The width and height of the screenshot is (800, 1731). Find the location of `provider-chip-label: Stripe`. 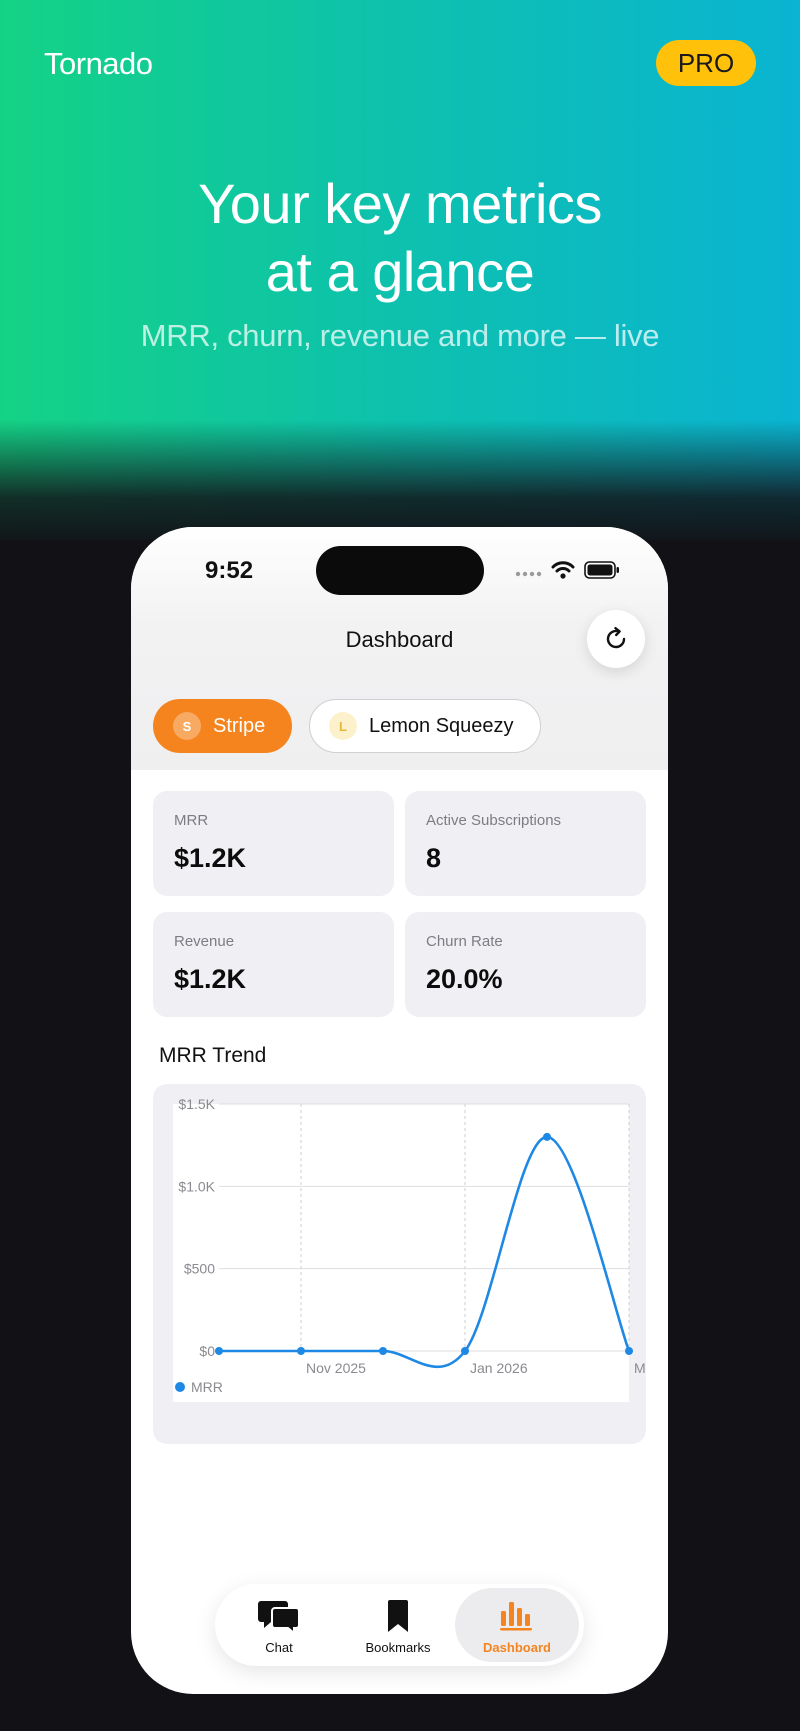

provider-chip-label: Stripe is located at coordinates (239, 725).